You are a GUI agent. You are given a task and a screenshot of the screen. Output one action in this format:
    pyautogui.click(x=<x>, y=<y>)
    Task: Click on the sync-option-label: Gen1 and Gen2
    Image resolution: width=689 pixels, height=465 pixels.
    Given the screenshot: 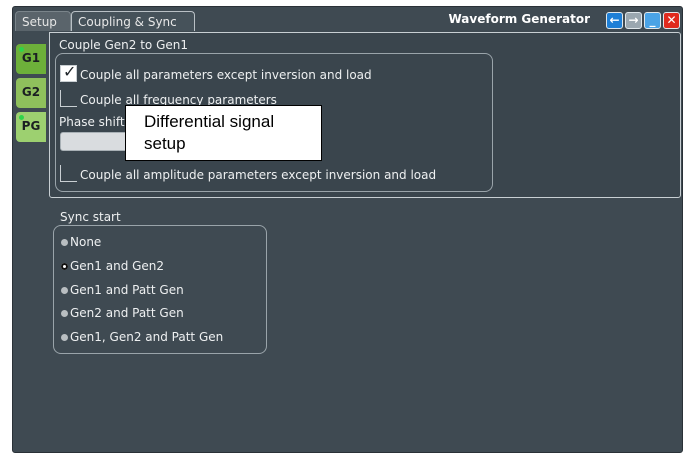 What is the action you would take?
    pyautogui.click(x=117, y=266)
    